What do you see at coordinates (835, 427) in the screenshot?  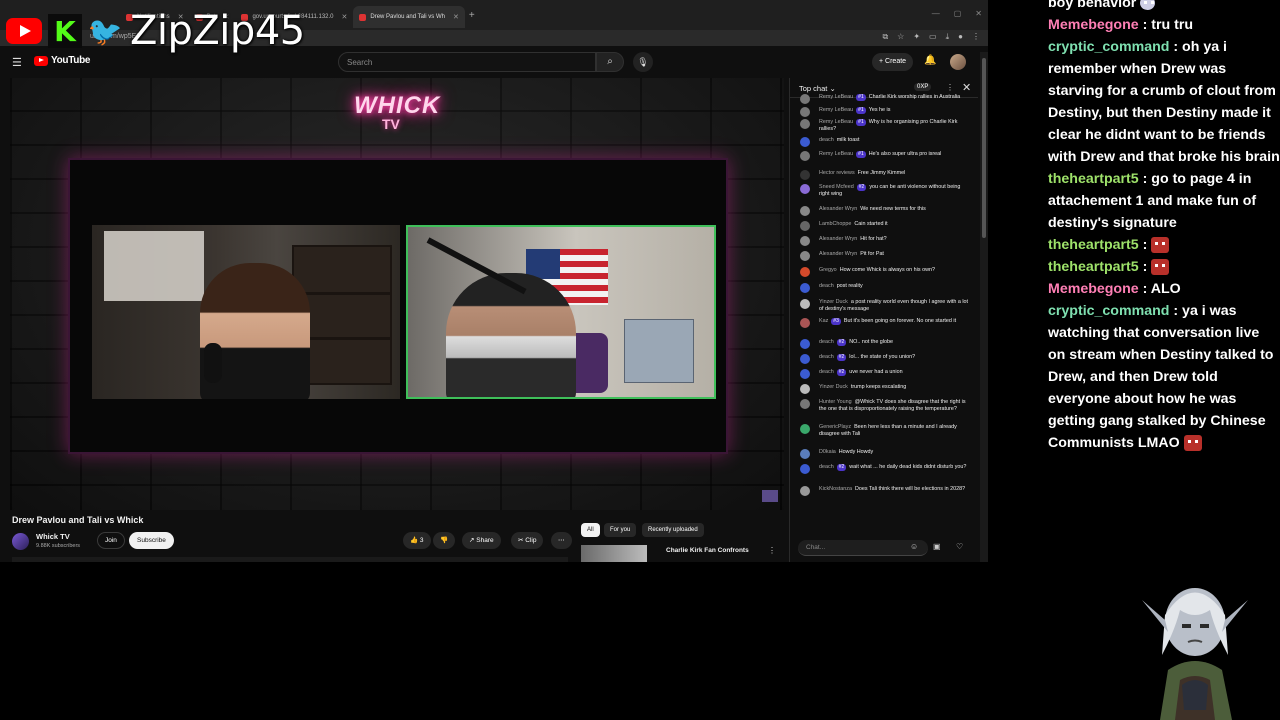 I see `chat-author: GenericPlayz` at bounding box center [835, 427].